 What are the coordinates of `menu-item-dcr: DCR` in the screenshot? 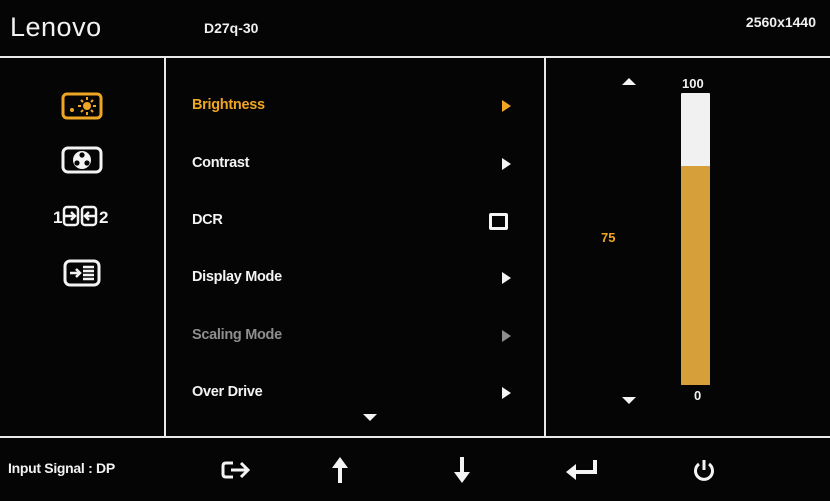 It's located at (355, 221).